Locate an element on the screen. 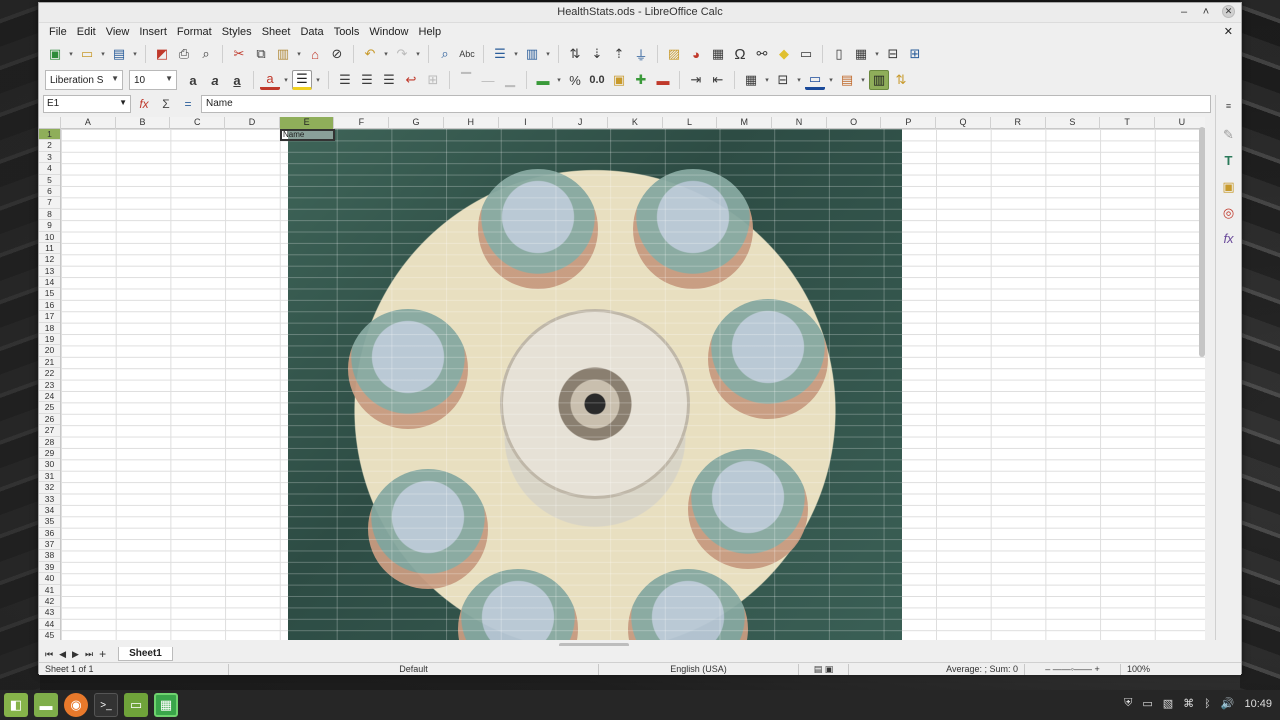 This screenshot has width=1280, height=720. row-header-22: 22 is located at coordinates (49, 374).